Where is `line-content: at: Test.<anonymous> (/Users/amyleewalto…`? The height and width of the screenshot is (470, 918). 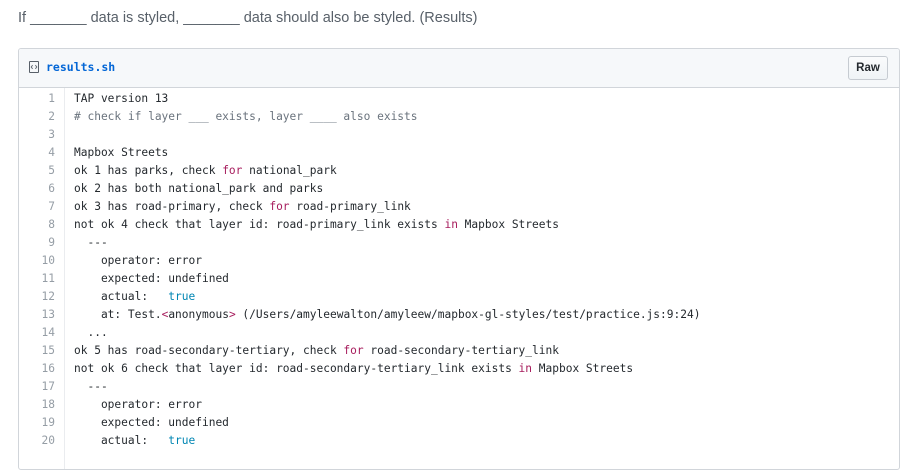
line-content: at: Test.<anonymous> (/Users/amyleewalto… is located at coordinates (387, 315).